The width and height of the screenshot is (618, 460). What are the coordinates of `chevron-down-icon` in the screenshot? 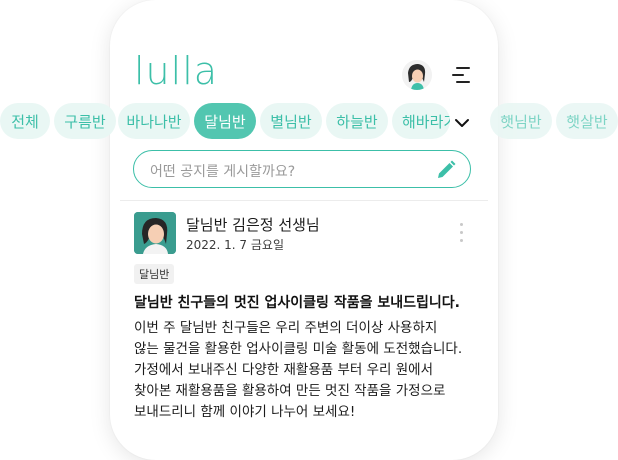 It's located at (462, 120).